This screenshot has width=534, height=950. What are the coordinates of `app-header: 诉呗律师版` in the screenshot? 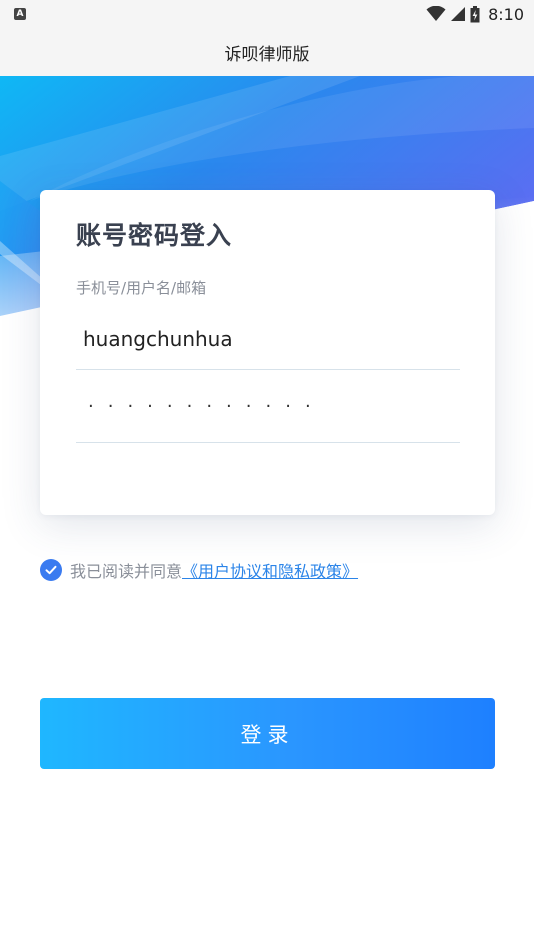 It's located at (267, 52).